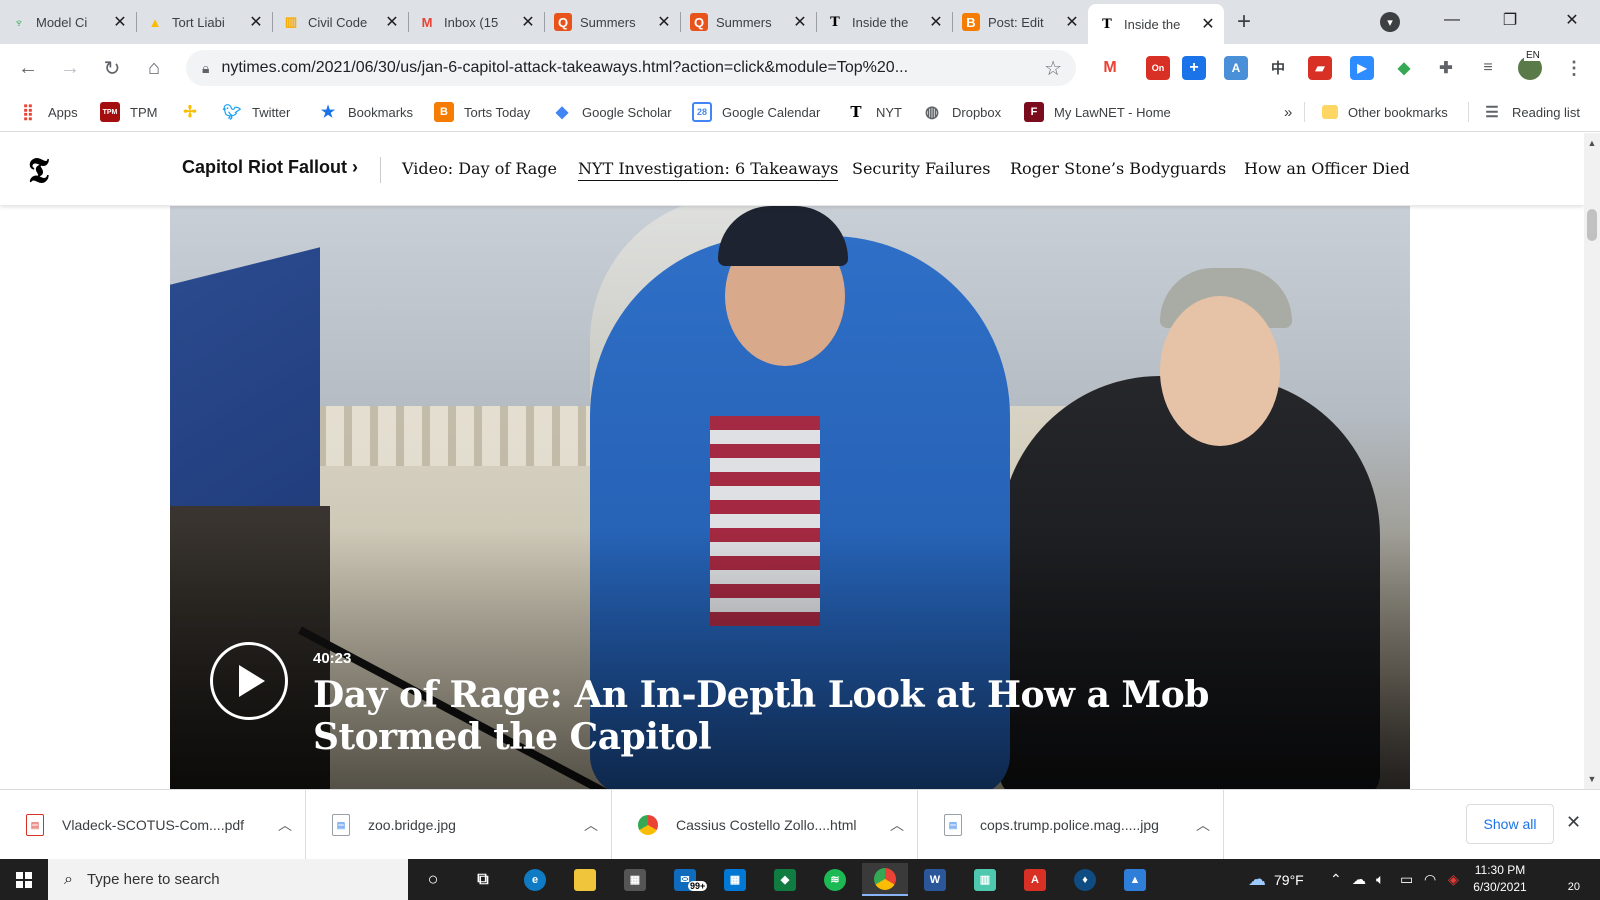  Describe the element at coordinates (270, 167) in the screenshot. I see `section-title-link: Capitol Riot Fallout ›` at that location.